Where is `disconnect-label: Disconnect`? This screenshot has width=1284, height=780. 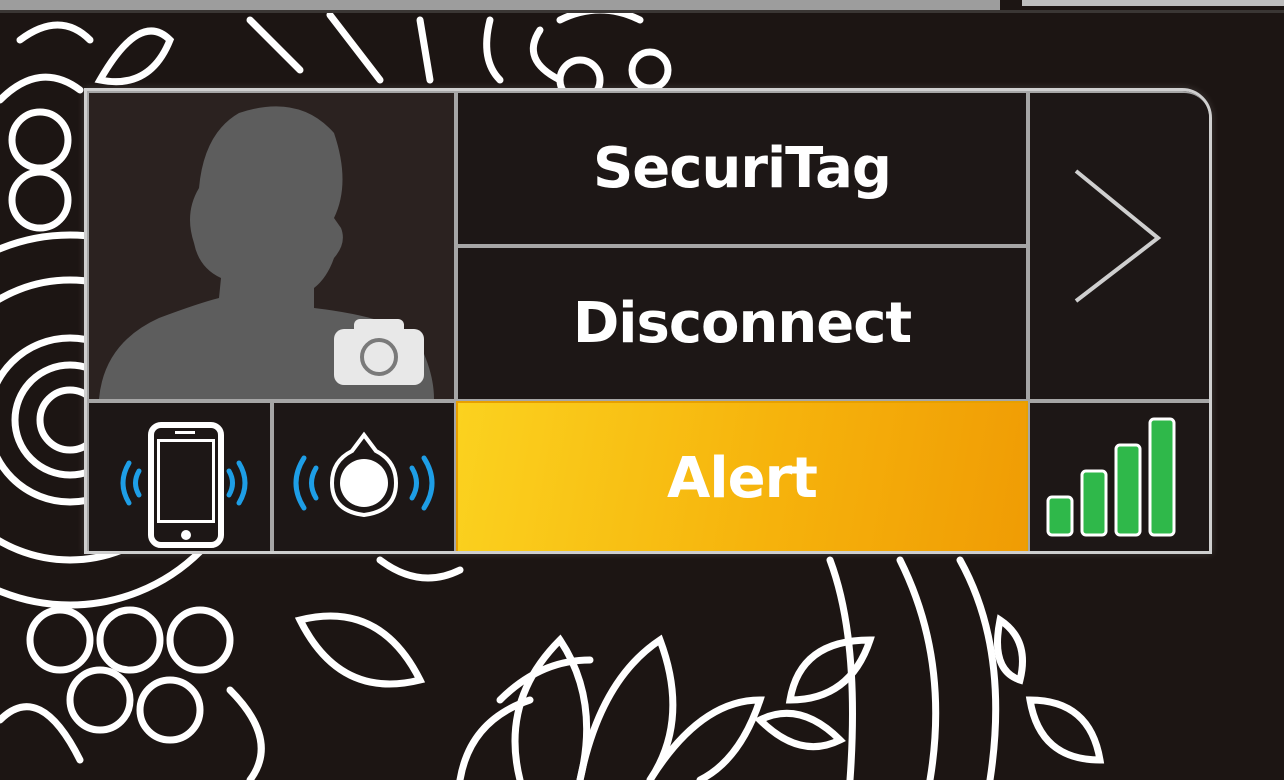
disconnect-label: Disconnect is located at coordinates (742, 323).